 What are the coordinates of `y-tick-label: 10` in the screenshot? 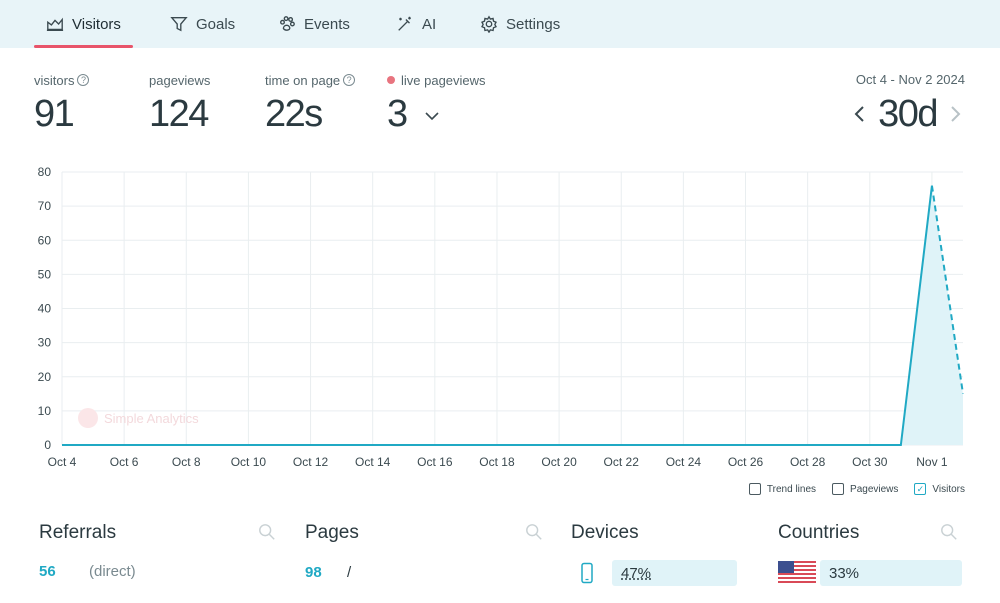 It's located at (45, 411).